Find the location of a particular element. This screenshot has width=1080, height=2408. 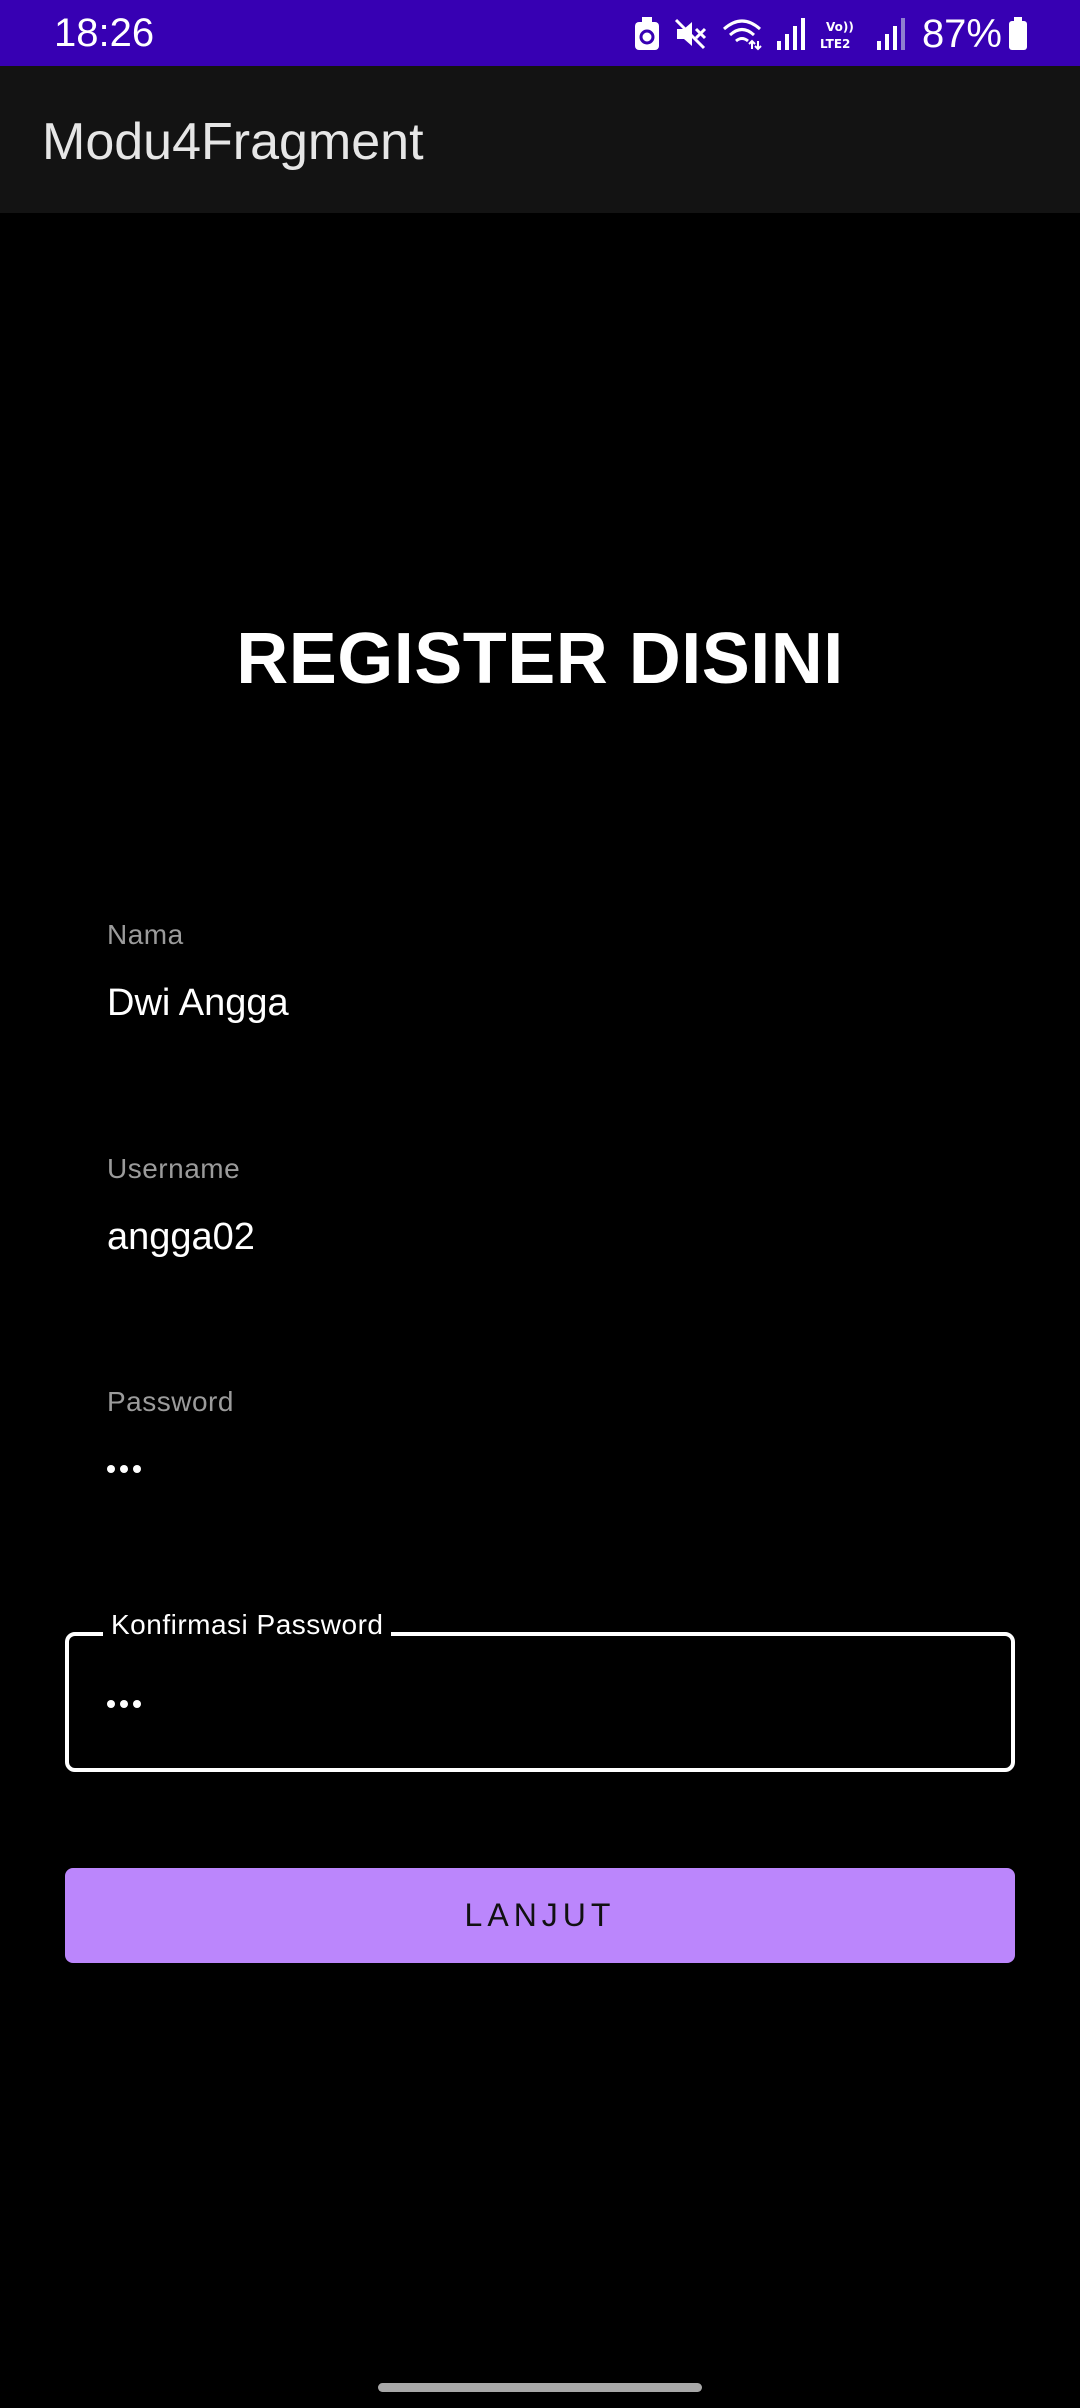

wifi-icon is located at coordinates (742, 34).